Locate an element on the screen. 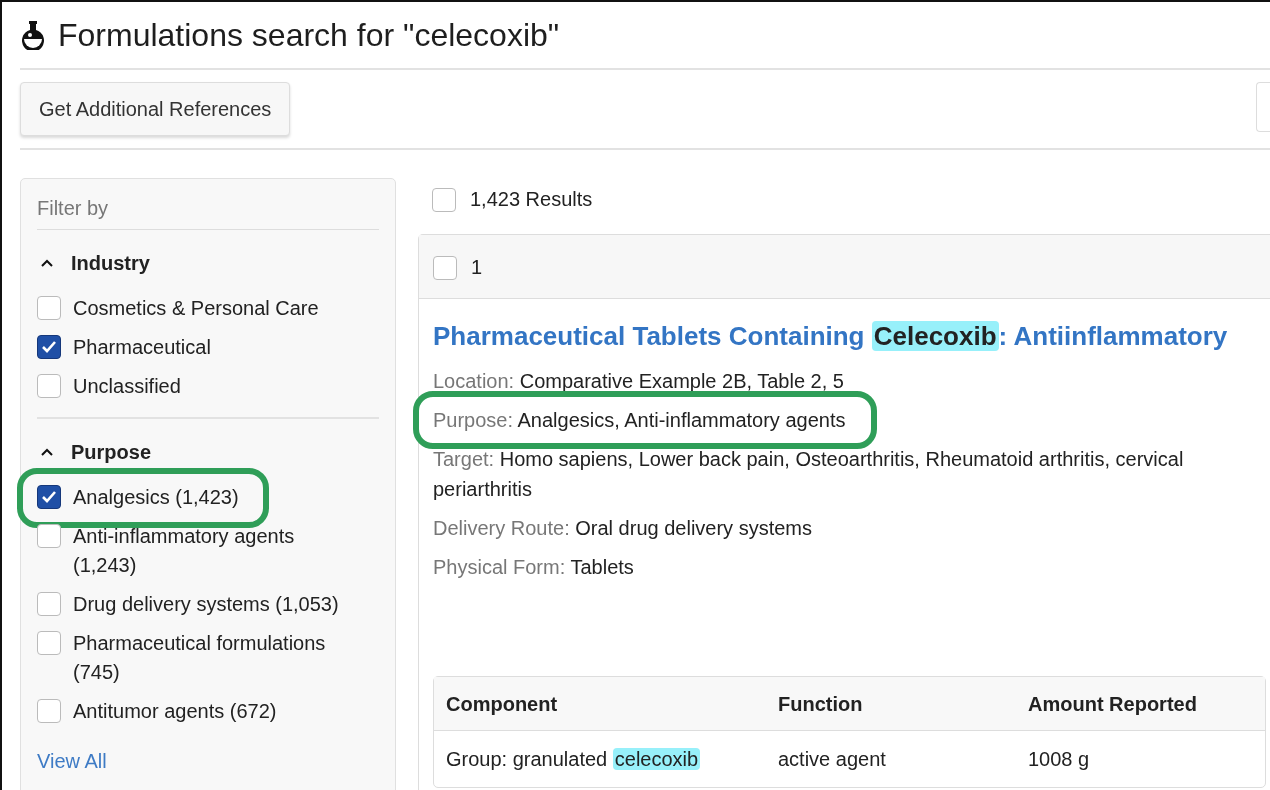 The height and width of the screenshot is (790, 1270). filter-option: Cosmetics & Personal Care is located at coordinates (196, 308).